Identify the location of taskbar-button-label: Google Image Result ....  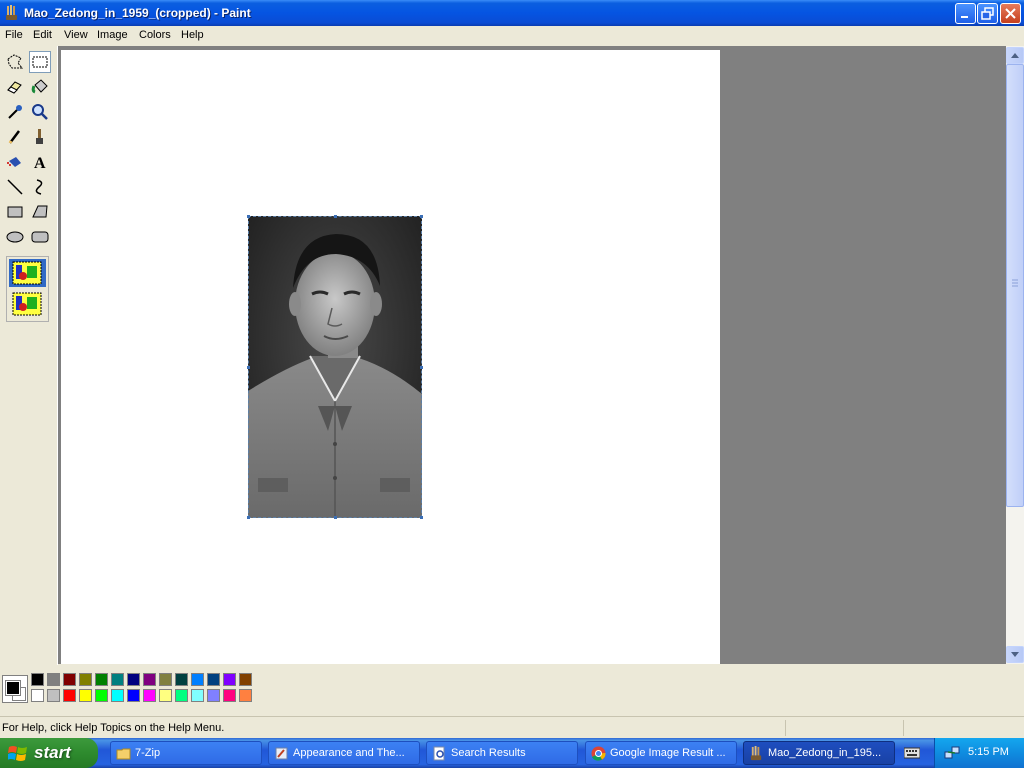
(668, 753).